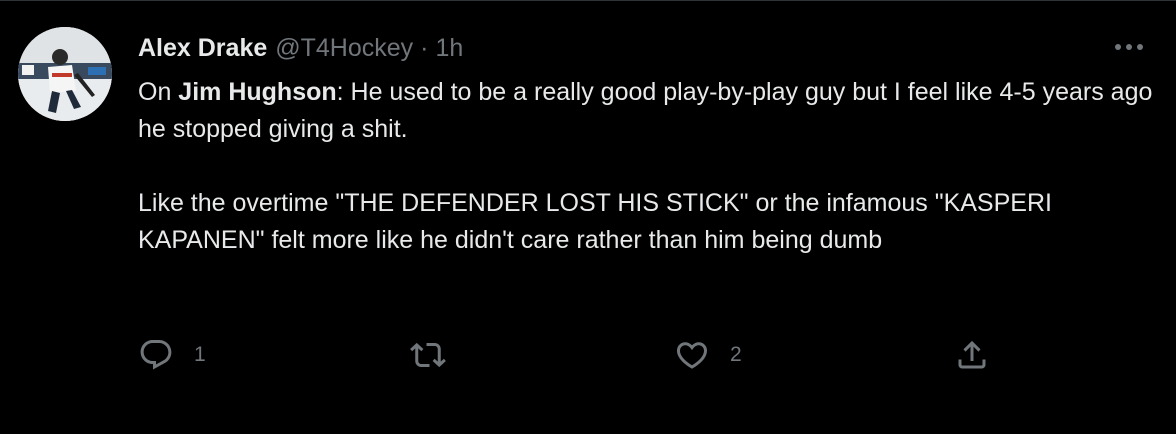 This screenshot has width=1176, height=434. I want to click on like-count: 2, so click(736, 354).